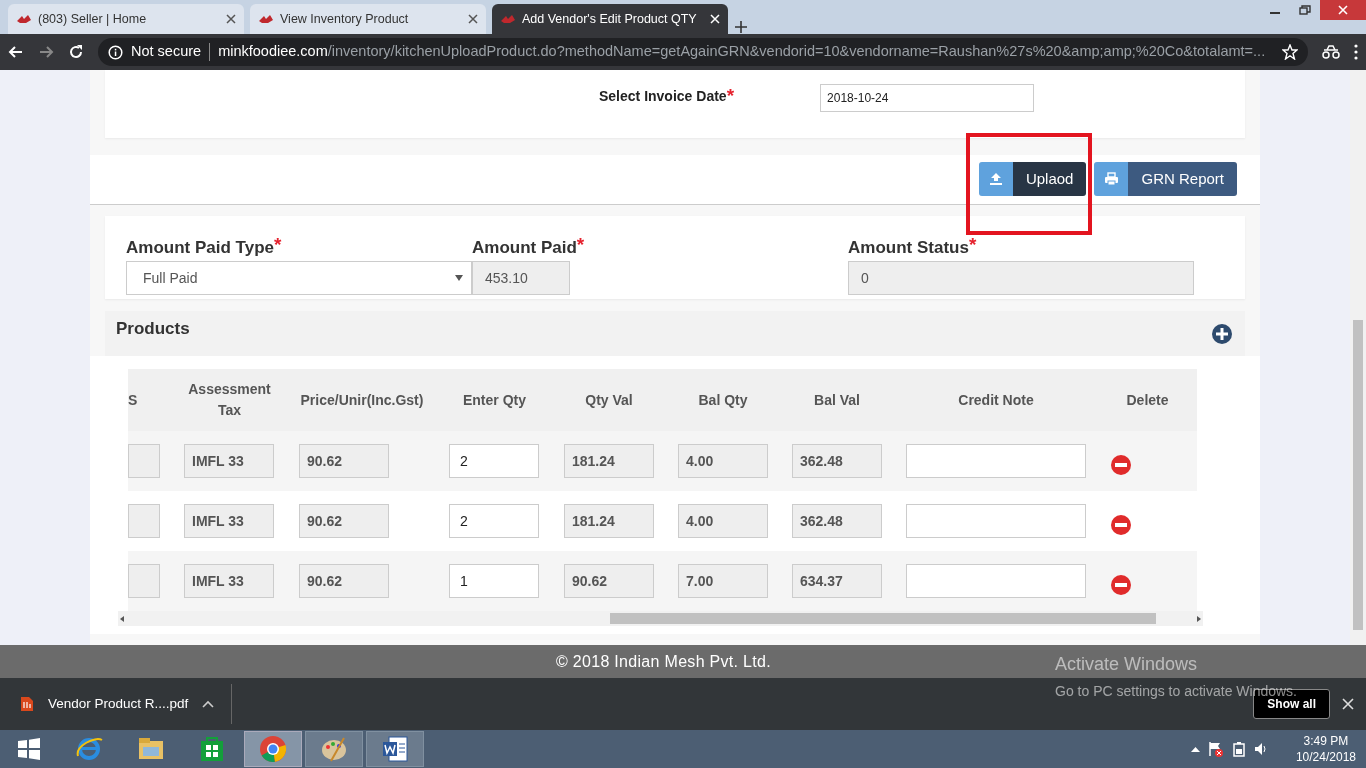 The height and width of the screenshot is (768, 1366). Describe the element at coordinates (837, 400) in the screenshot. I see `column-header: Bal Val` at that location.